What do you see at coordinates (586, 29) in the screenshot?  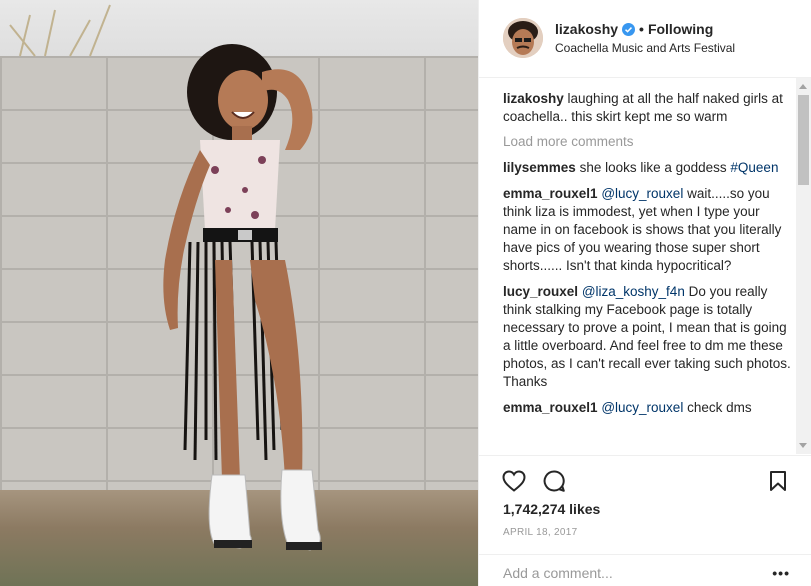 I see `username-link: lizakoshy` at bounding box center [586, 29].